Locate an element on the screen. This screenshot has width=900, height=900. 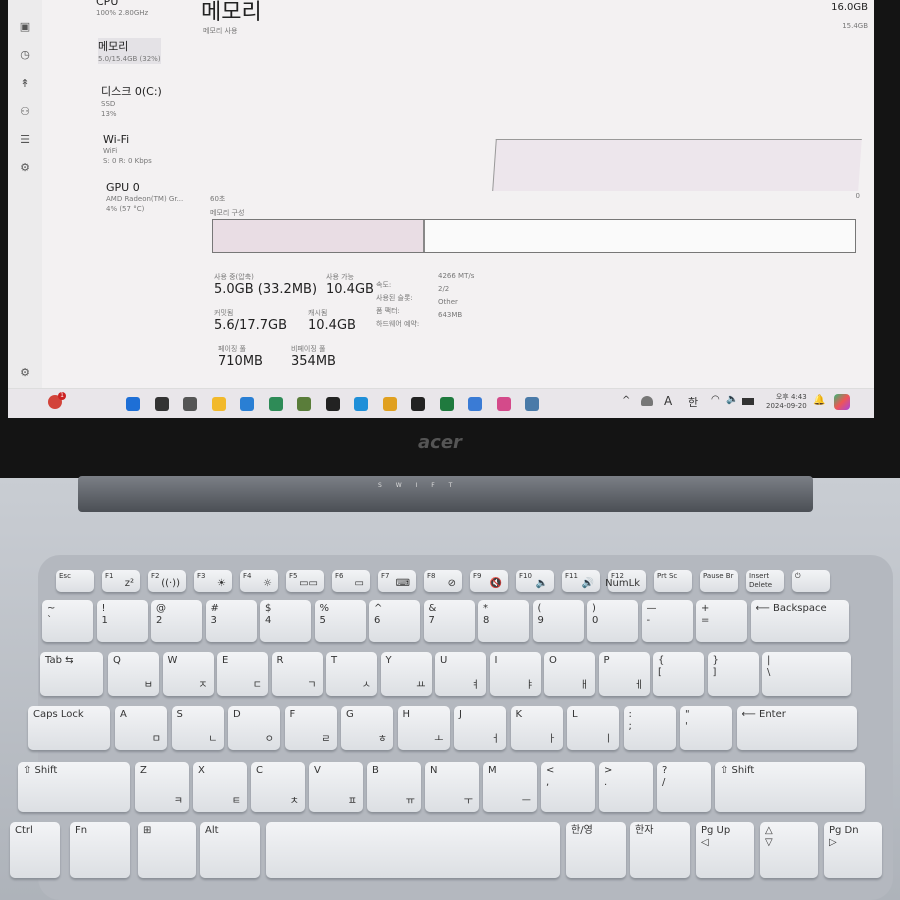
itunes-icon is located at coordinates (503, 404).